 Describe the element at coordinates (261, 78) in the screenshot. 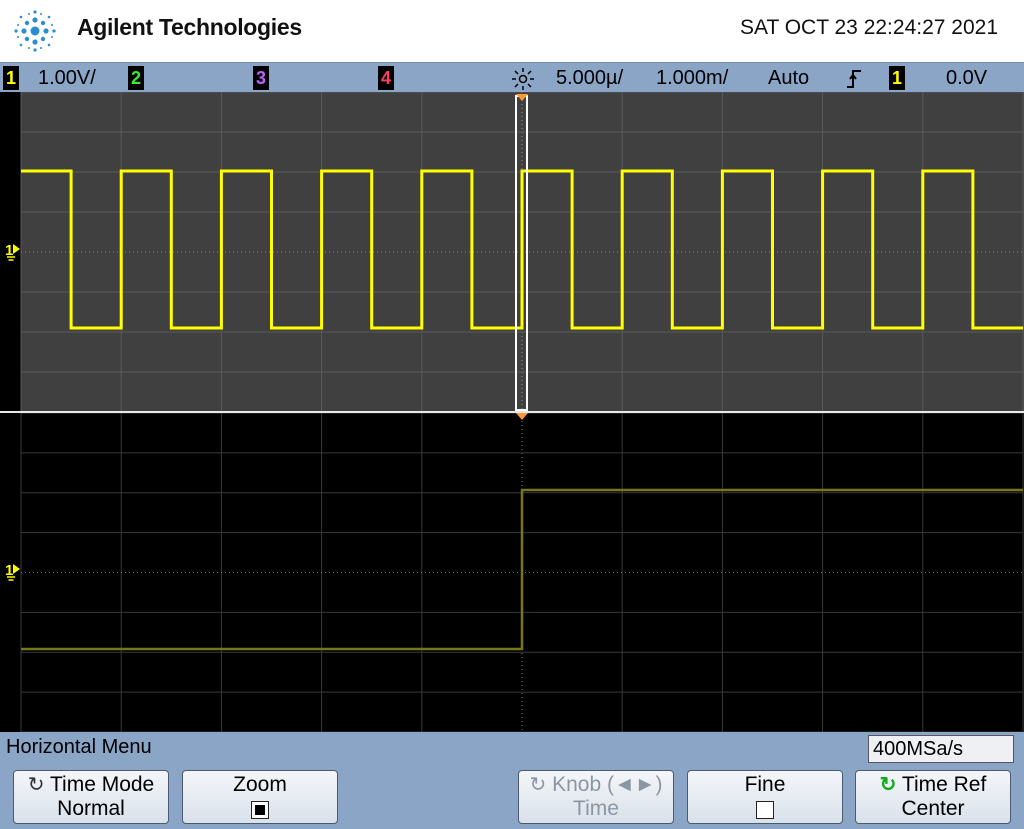

I see `channel-3-badge: 3` at that location.